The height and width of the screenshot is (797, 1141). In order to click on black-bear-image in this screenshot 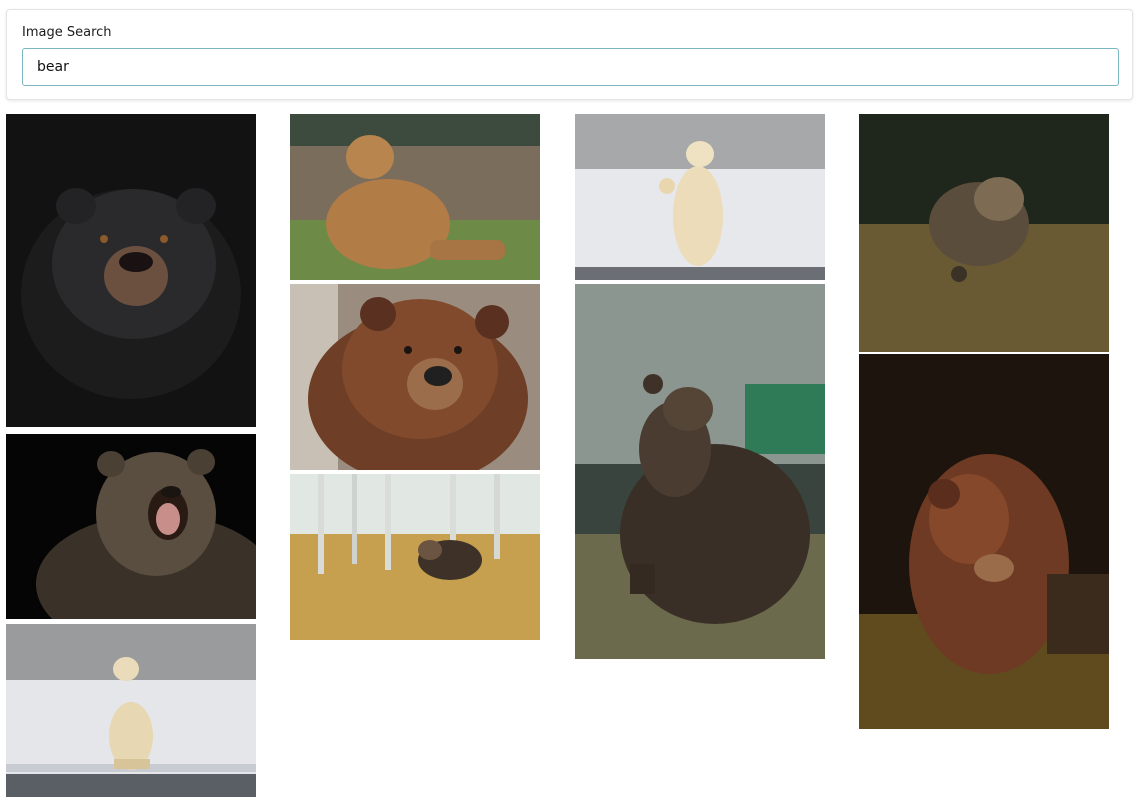, I will do `click(131, 270)`.